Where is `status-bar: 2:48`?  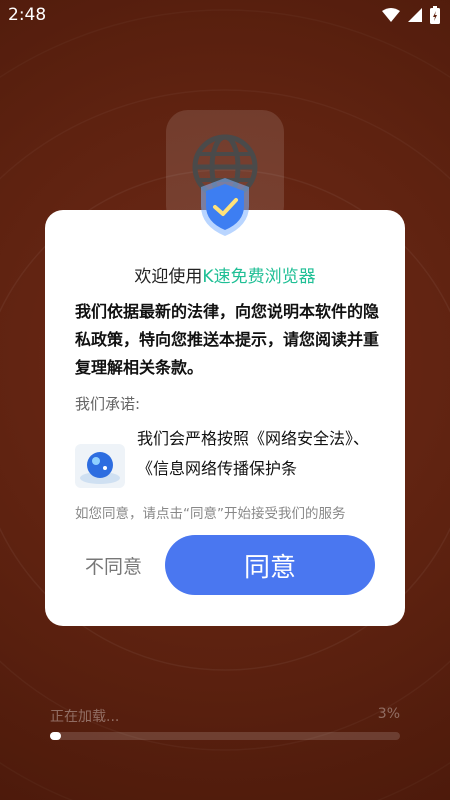 status-bar: 2:48 is located at coordinates (225, 16).